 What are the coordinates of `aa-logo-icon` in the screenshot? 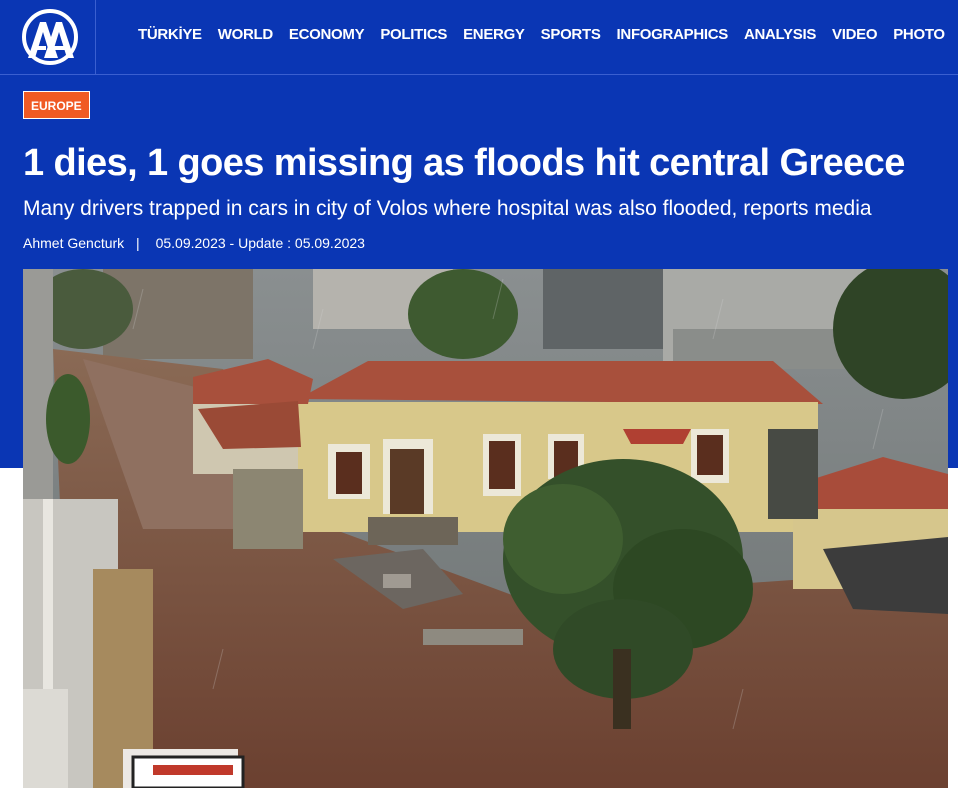 It's located at (50, 37).